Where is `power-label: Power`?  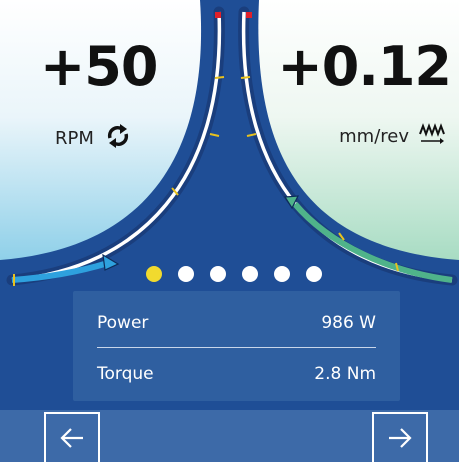 power-label: Power is located at coordinates (123, 323).